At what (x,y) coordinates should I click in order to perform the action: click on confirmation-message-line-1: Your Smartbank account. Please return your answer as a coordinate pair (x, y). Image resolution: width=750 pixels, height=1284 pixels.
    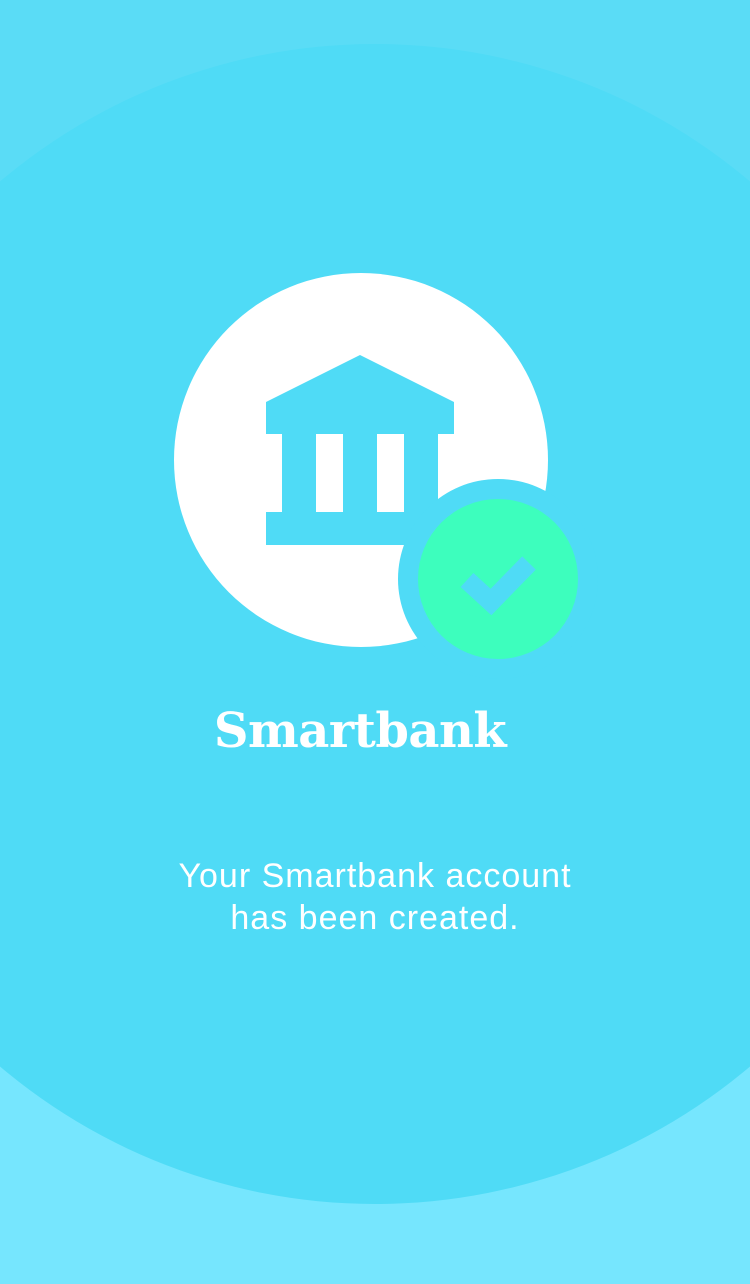
    Looking at the image, I should click on (375, 876).